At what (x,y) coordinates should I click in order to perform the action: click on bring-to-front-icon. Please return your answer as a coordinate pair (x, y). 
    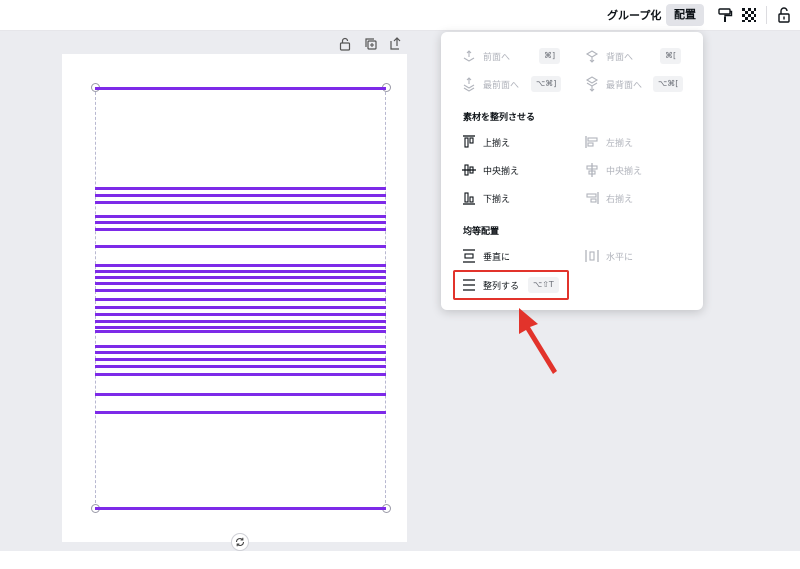
    Looking at the image, I should click on (469, 84).